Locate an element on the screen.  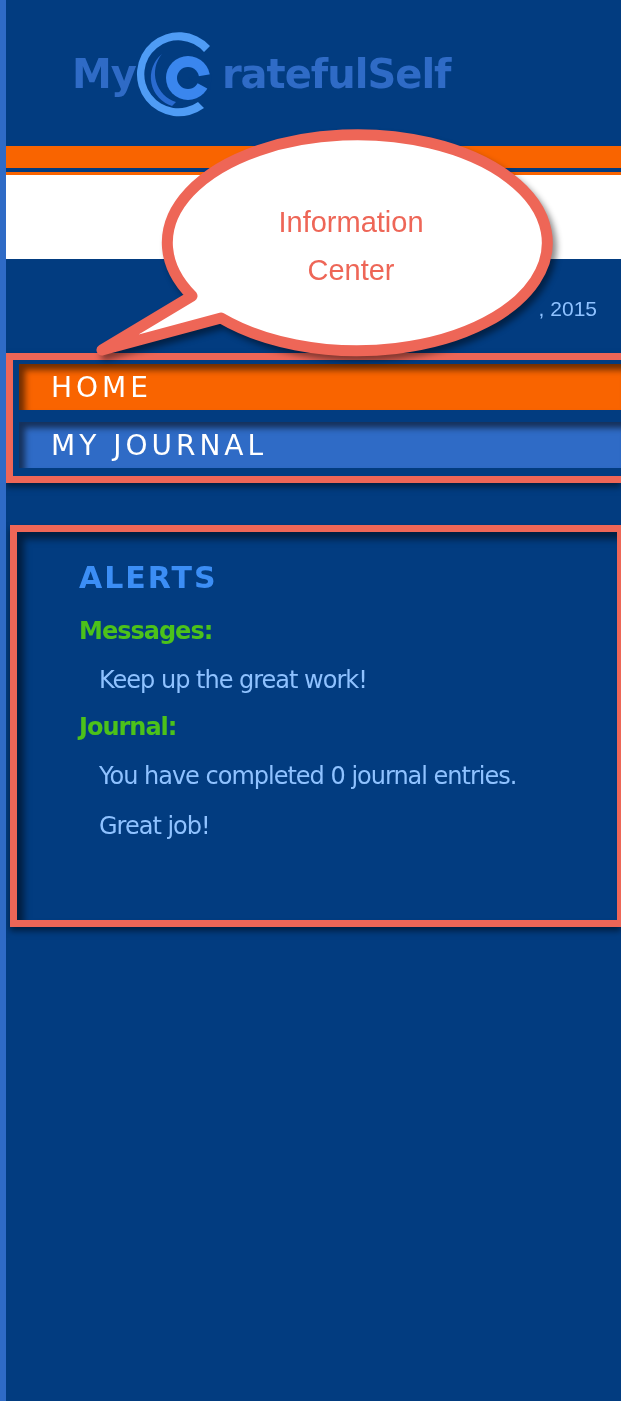
date-text: , 2015 is located at coordinates (567, 309).